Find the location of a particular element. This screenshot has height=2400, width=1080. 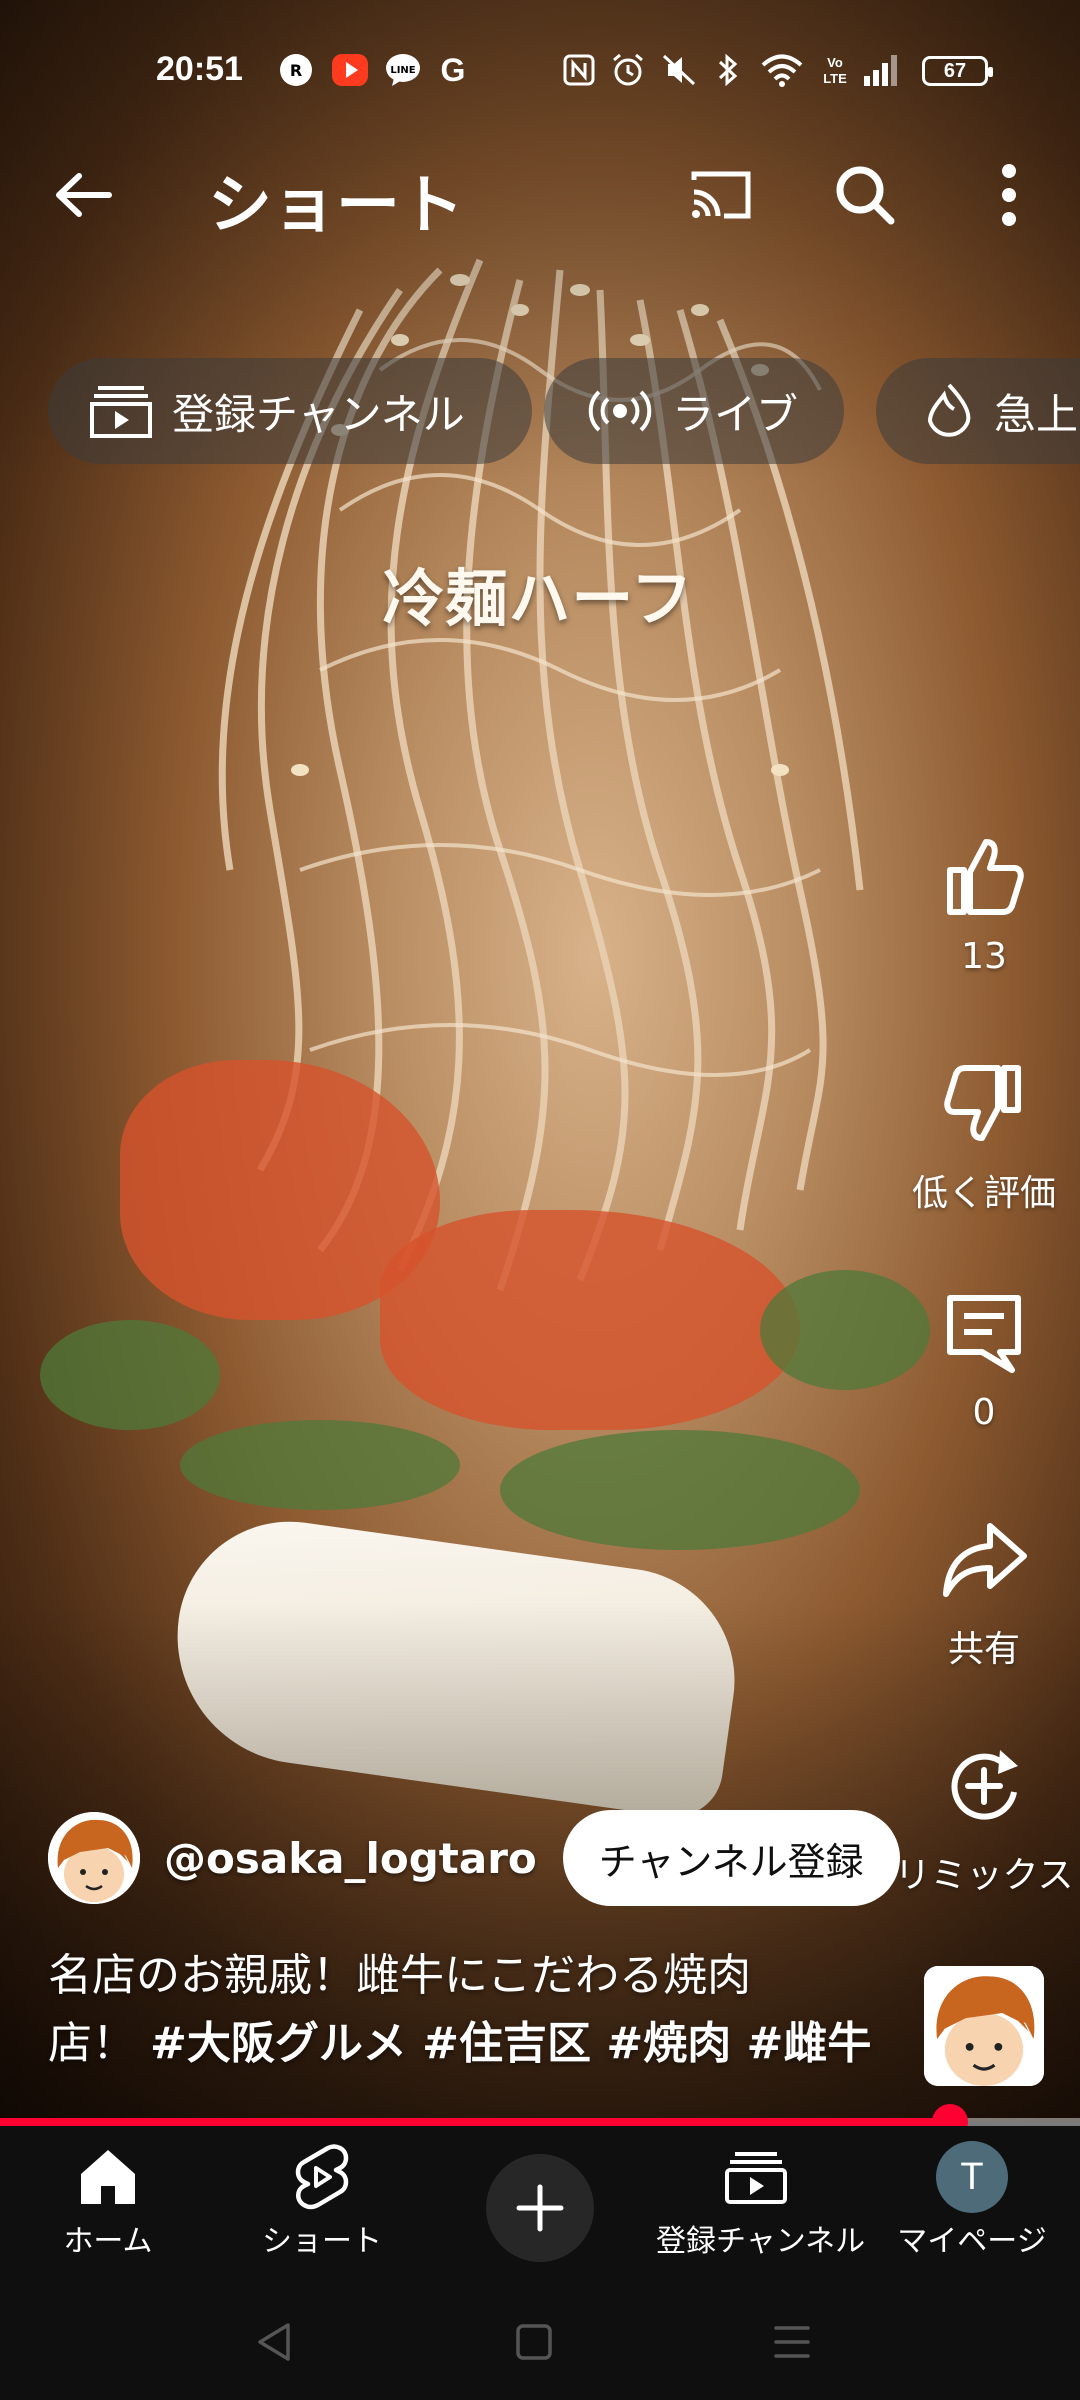

system-home-button is located at coordinates (534, 2342).